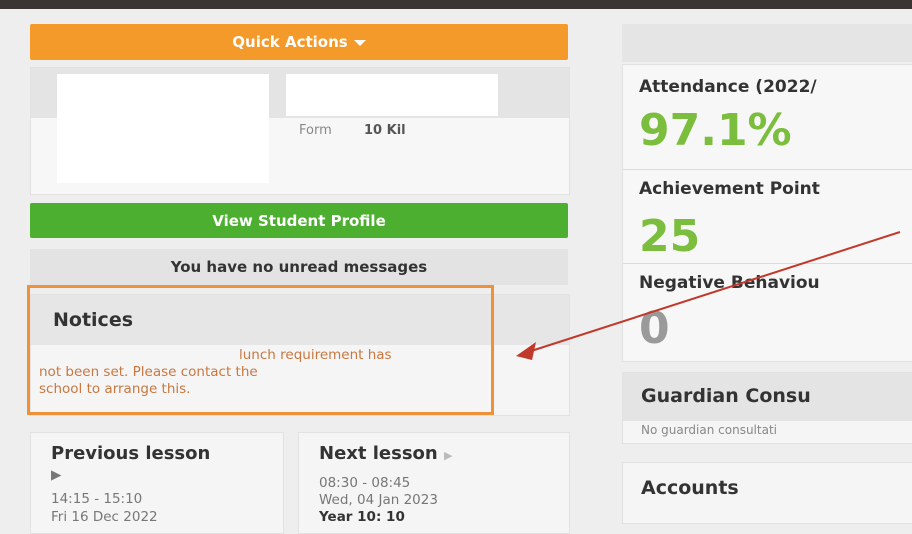 This screenshot has height=534, width=912. What do you see at coordinates (709, 430) in the screenshot?
I see `guardian-message: No guardian consultati` at bounding box center [709, 430].